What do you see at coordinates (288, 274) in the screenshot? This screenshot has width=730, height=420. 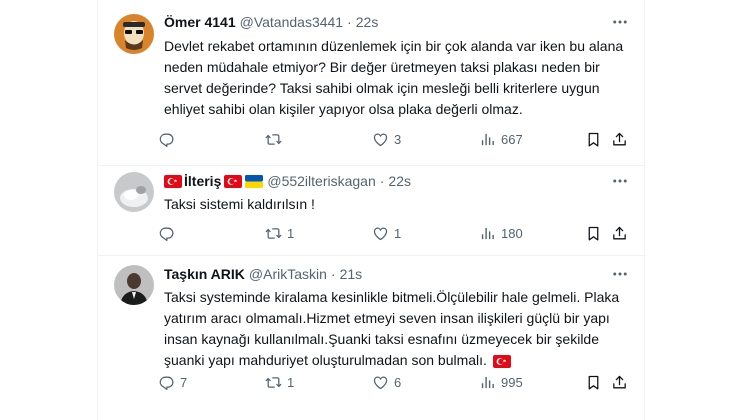 I see `user-handle: @ArikTaskin` at bounding box center [288, 274].